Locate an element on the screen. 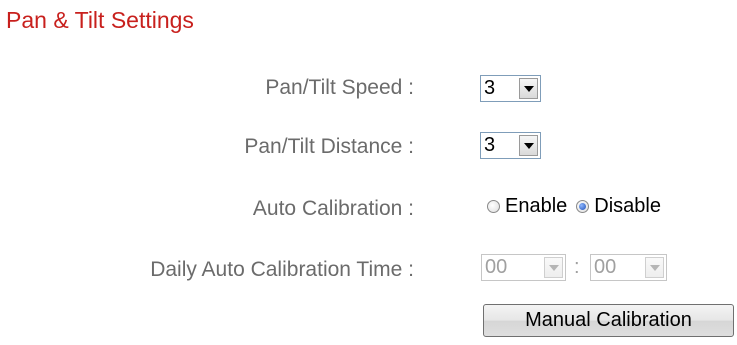 The width and height of the screenshot is (737, 345). calibration-minute-value: 00 is located at coordinates (605, 267).